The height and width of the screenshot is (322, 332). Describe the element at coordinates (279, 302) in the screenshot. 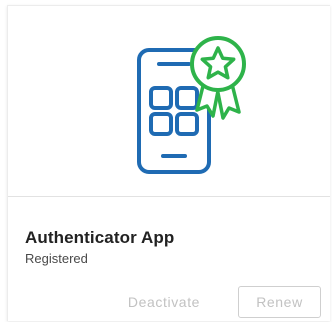

I see `renew-button: Renew` at that location.